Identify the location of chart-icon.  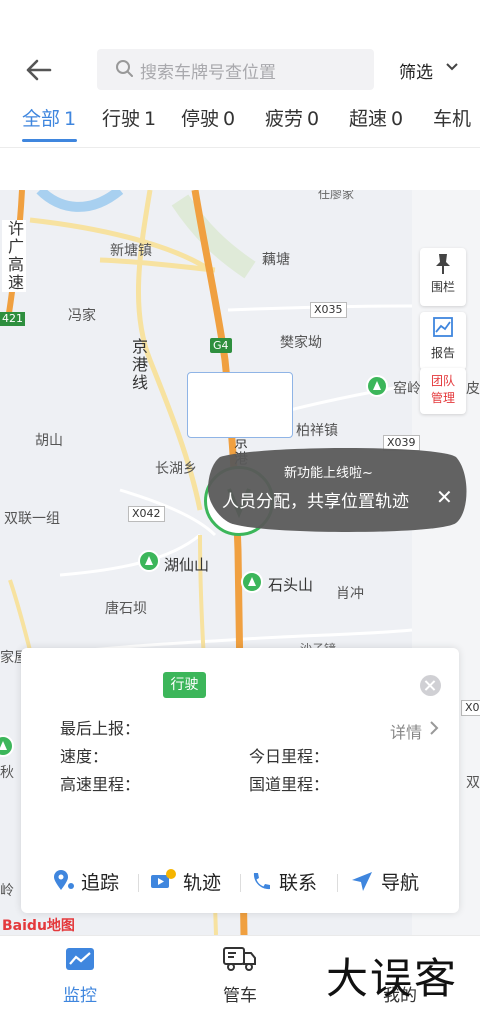
(443, 327).